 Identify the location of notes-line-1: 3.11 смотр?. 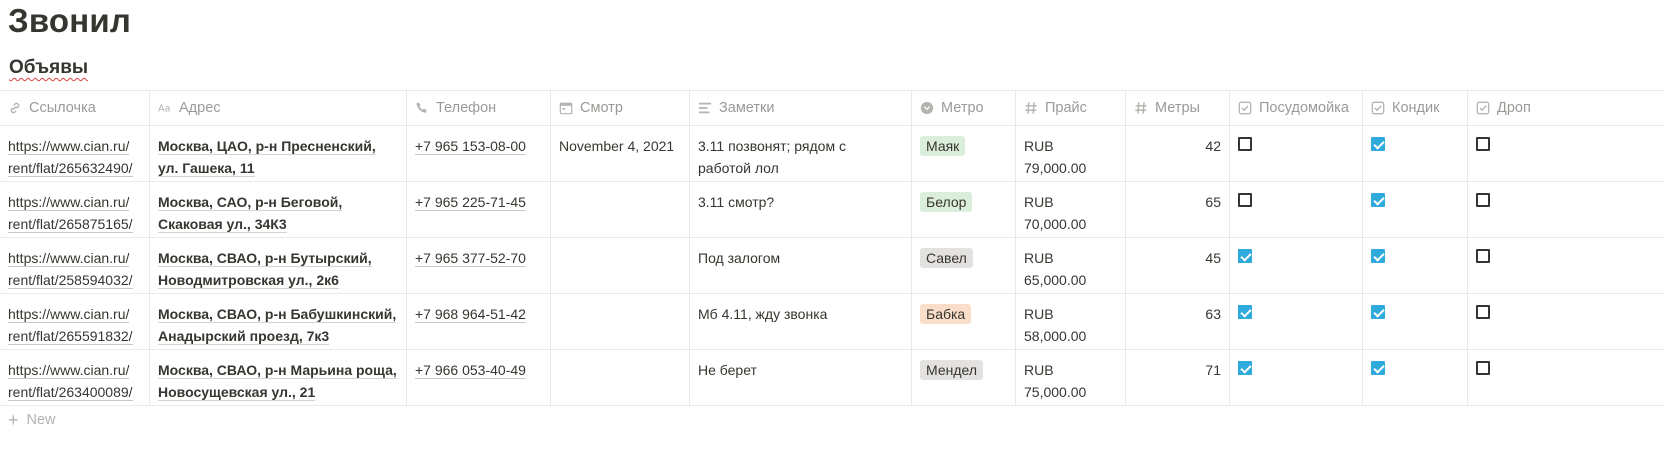
(736, 202).